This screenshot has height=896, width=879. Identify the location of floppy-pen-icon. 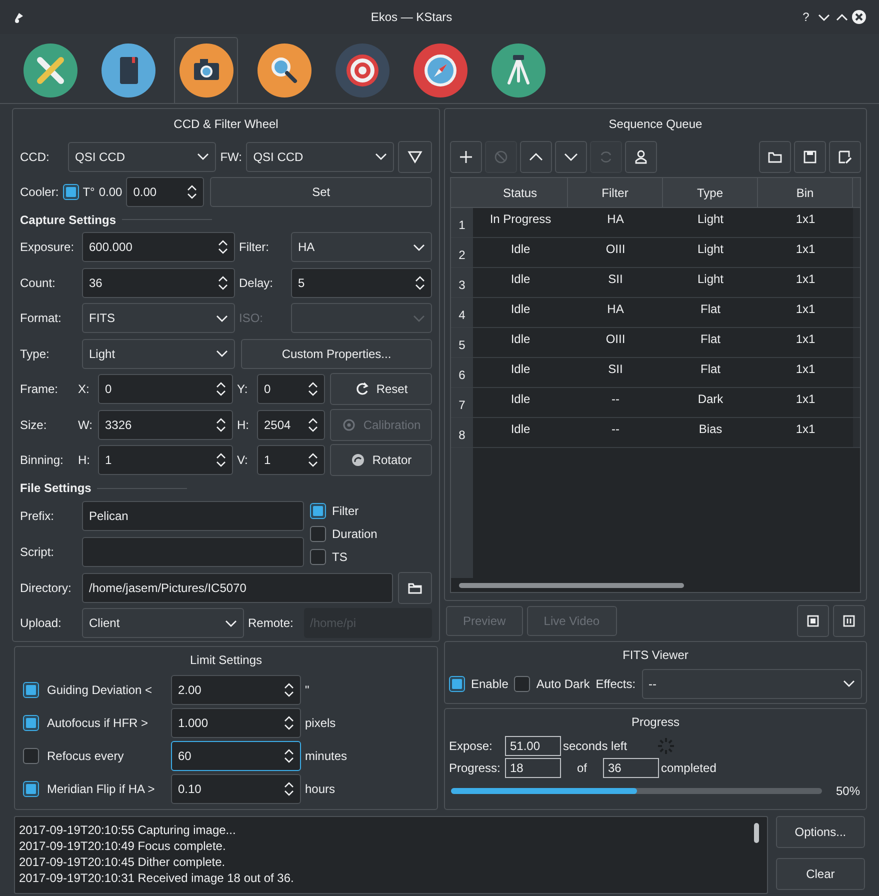
(845, 157).